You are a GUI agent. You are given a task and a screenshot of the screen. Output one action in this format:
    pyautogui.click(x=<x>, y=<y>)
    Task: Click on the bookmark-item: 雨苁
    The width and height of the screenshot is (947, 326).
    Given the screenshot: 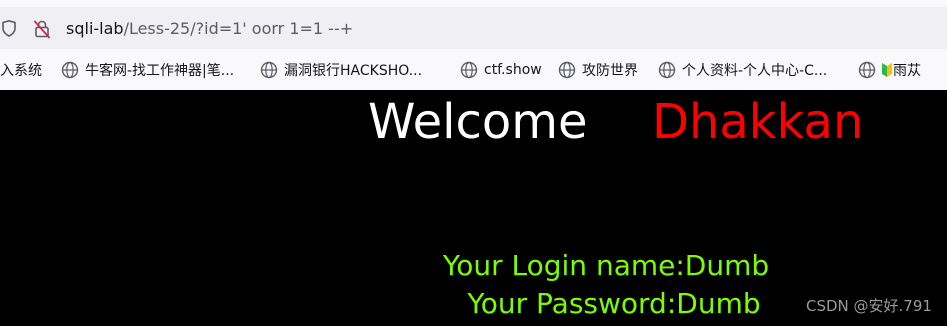 What is the action you would take?
    pyautogui.click(x=889, y=70)
    